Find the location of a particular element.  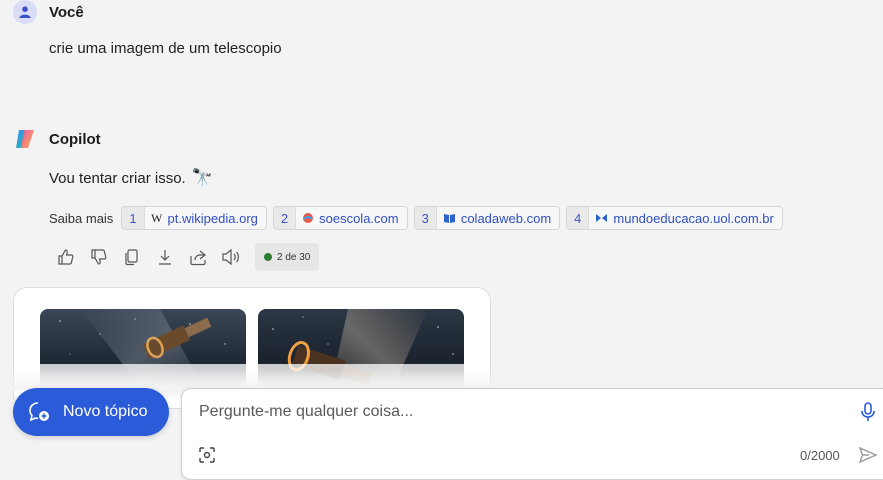

copilot-name: Copilot is located at coordinates (75, 139).